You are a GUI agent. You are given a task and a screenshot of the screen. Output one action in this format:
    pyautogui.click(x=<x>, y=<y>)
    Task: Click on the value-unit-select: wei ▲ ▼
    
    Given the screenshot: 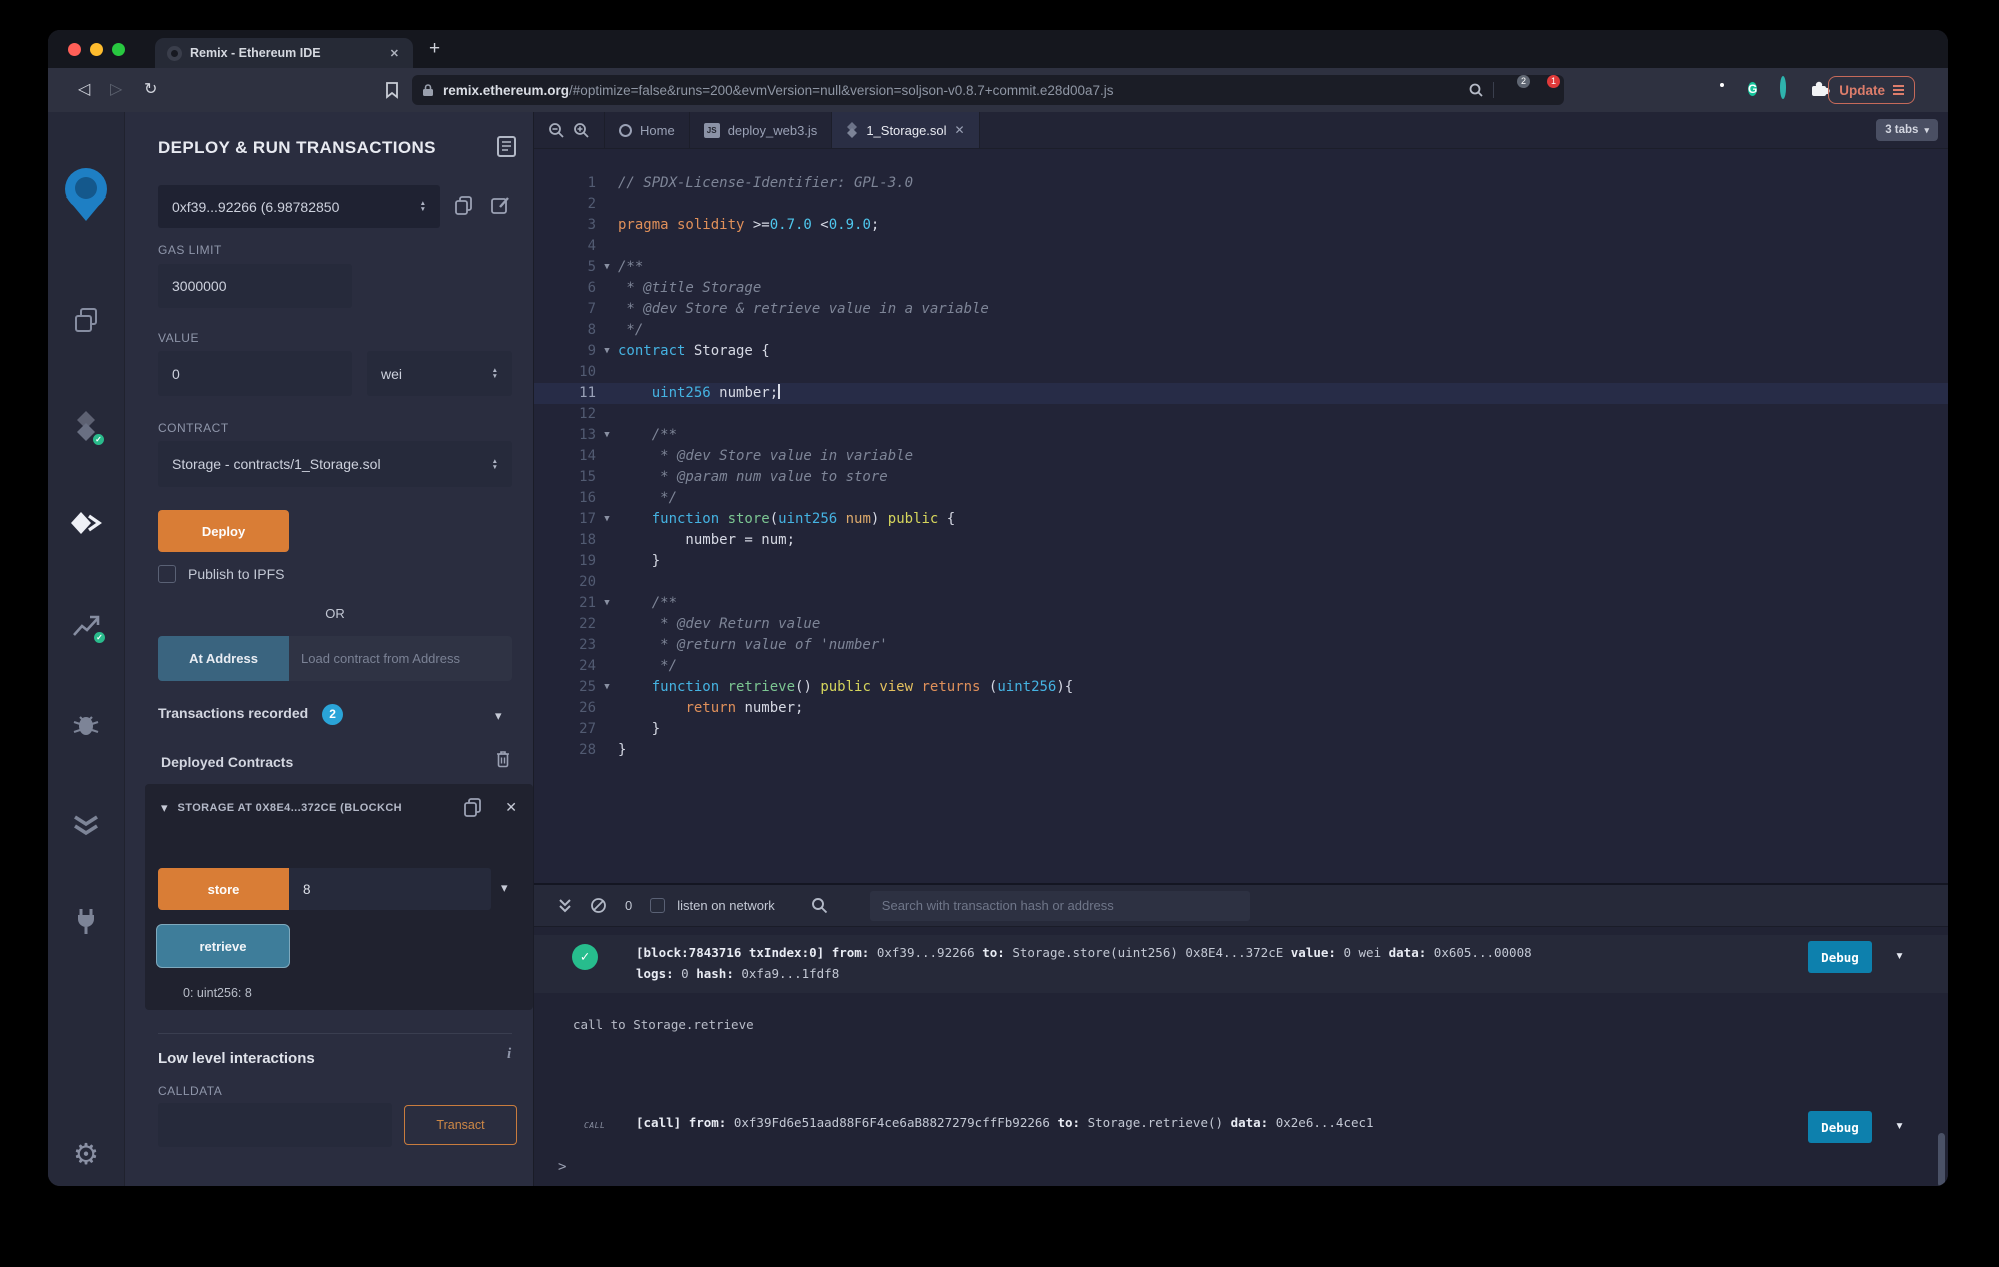 What is the action you would take?
    pyautogui.click(x=439, y=373)
    